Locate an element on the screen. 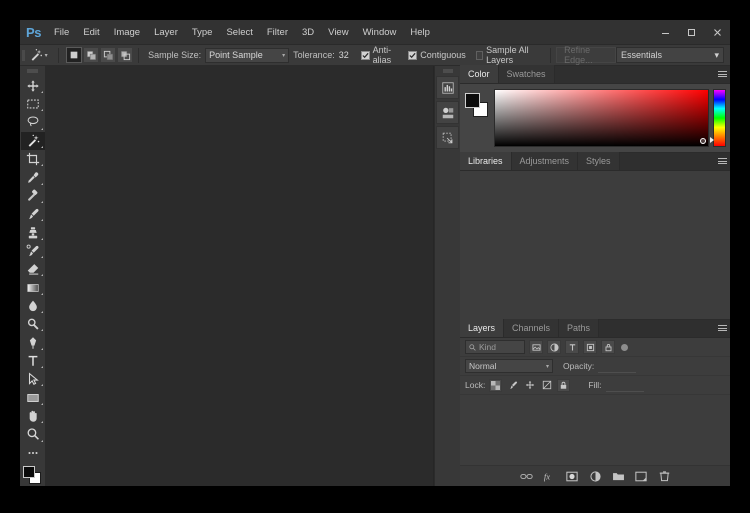 Image resolution: width=750 pixels, height=513 pixels. minimize-icon is located at coordinates (665, 32).